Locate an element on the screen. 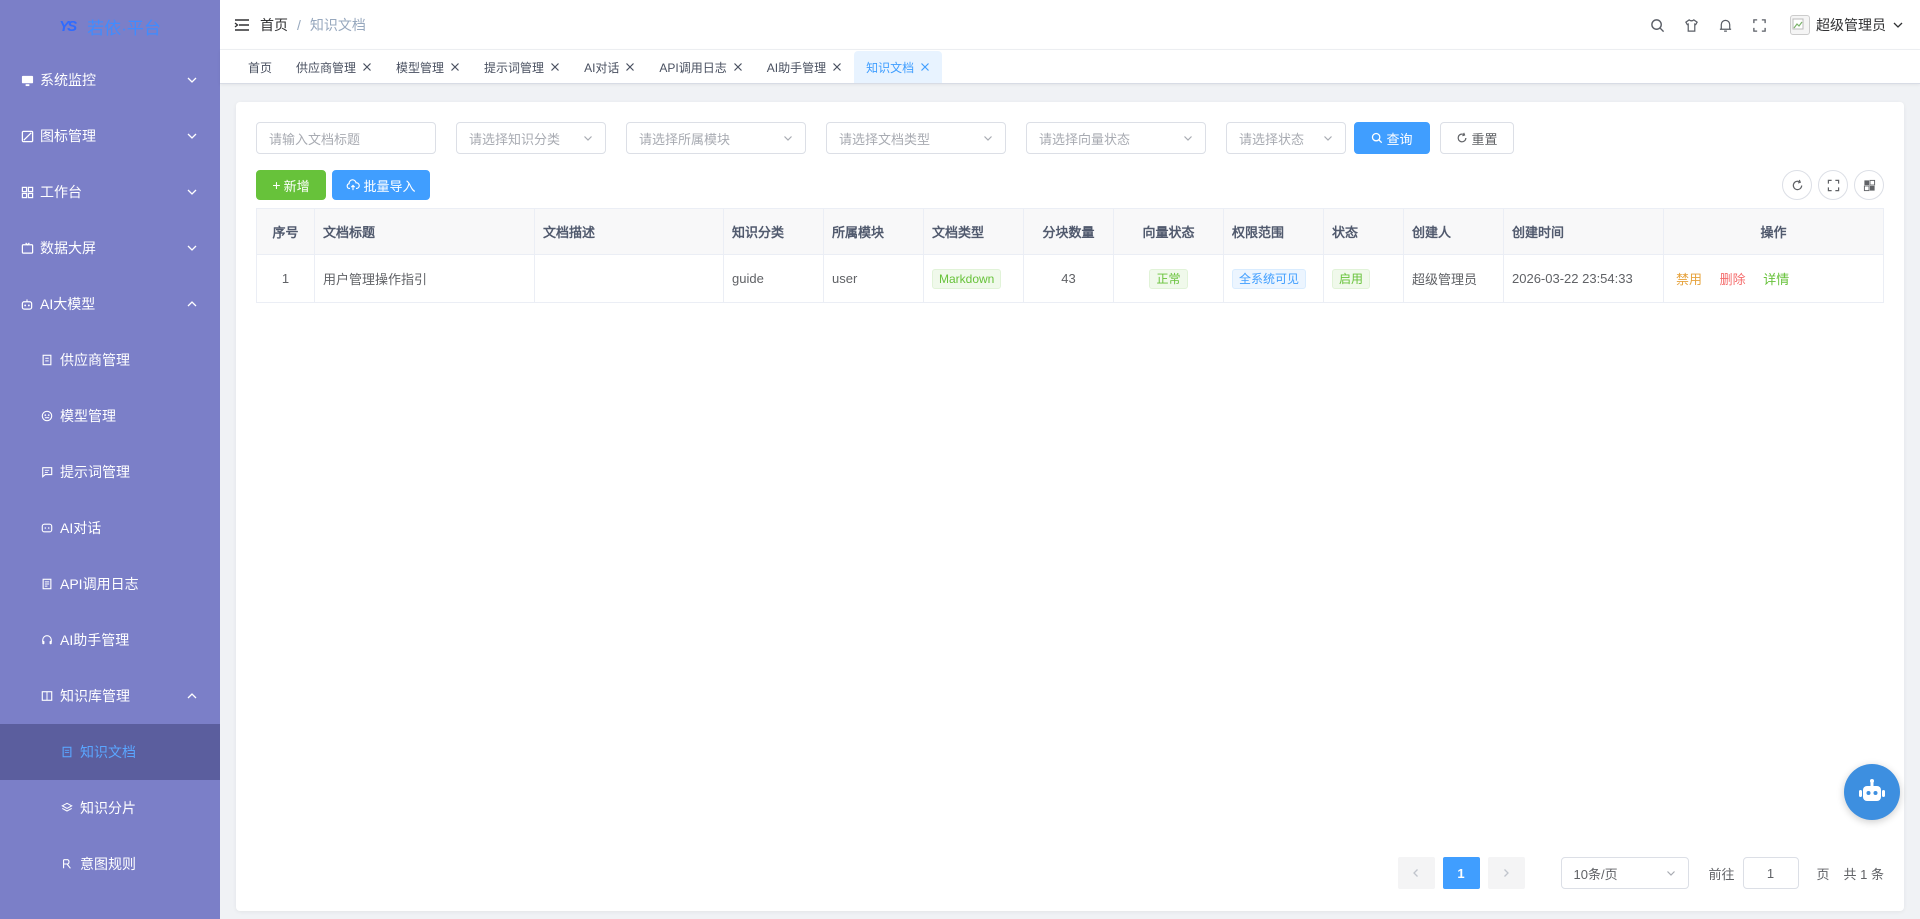 Image resolution: width=1920 pixels, height=919 pixels. breadcrumb-home: 首页 is located at coordinates (274, 25).